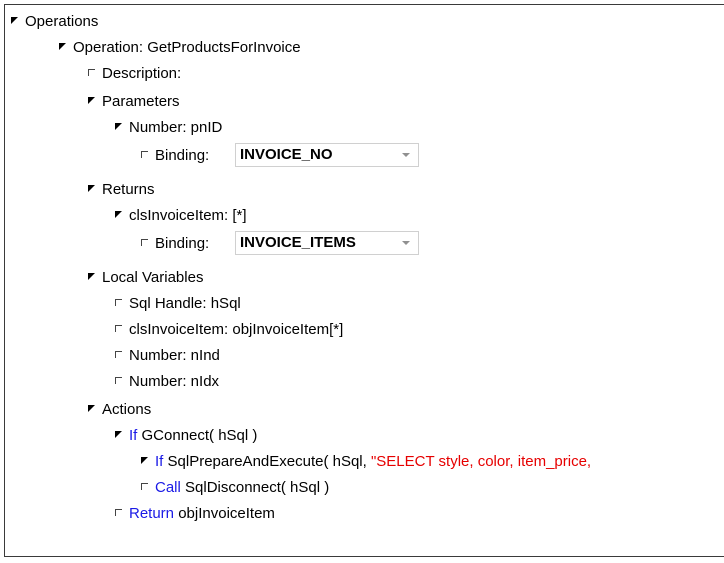  Describe the element at coordinates (141, 101) in the screenshot. I see `node-label: Parameters` at that location.